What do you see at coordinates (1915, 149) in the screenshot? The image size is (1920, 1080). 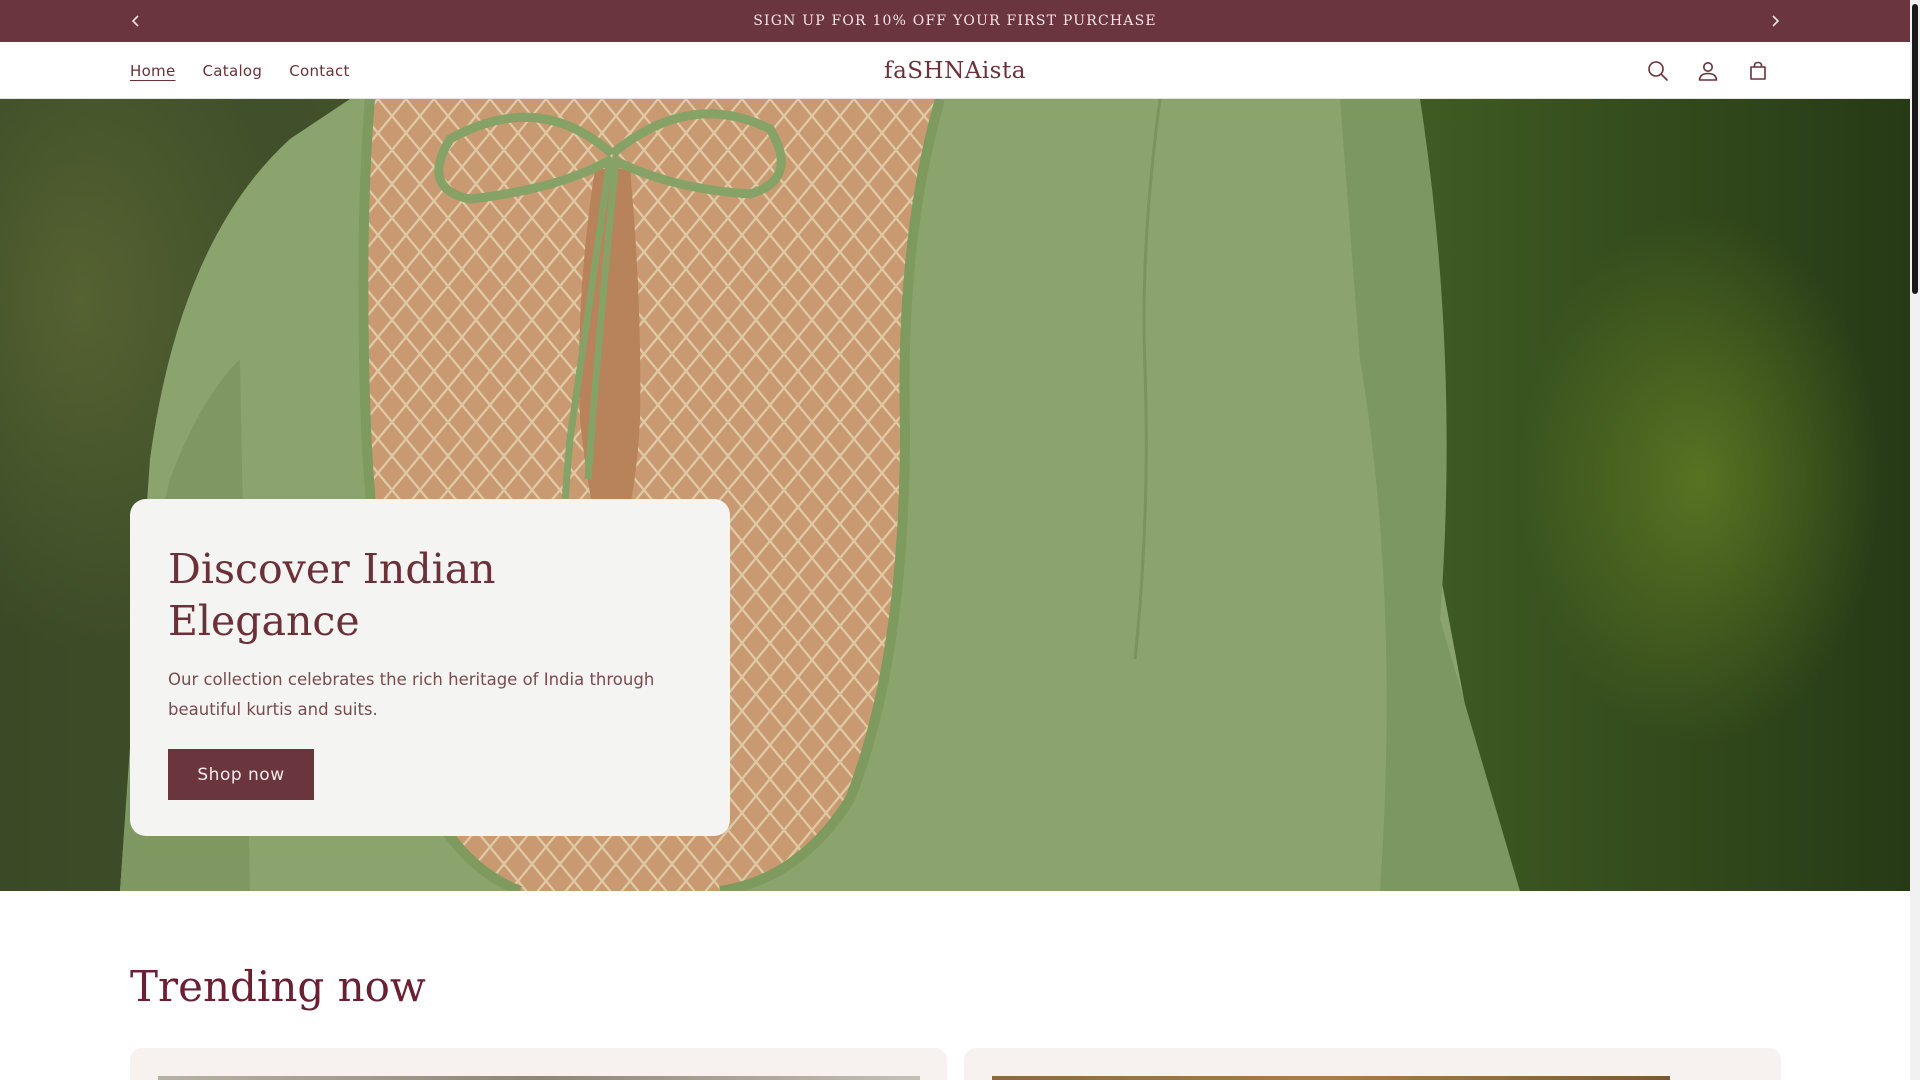 I see `scrollbar-thumb` at bounding box center [1915, 149].